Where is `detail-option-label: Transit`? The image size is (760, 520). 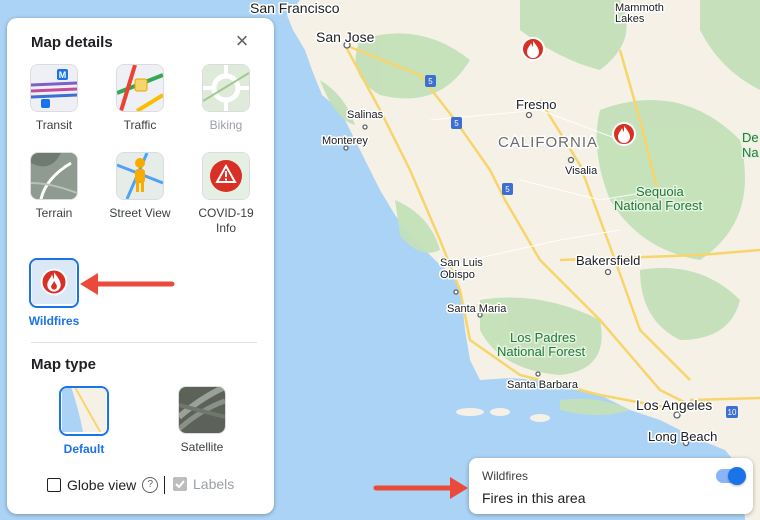
detail-option-label: Transit is located at coordinates (54, 125).